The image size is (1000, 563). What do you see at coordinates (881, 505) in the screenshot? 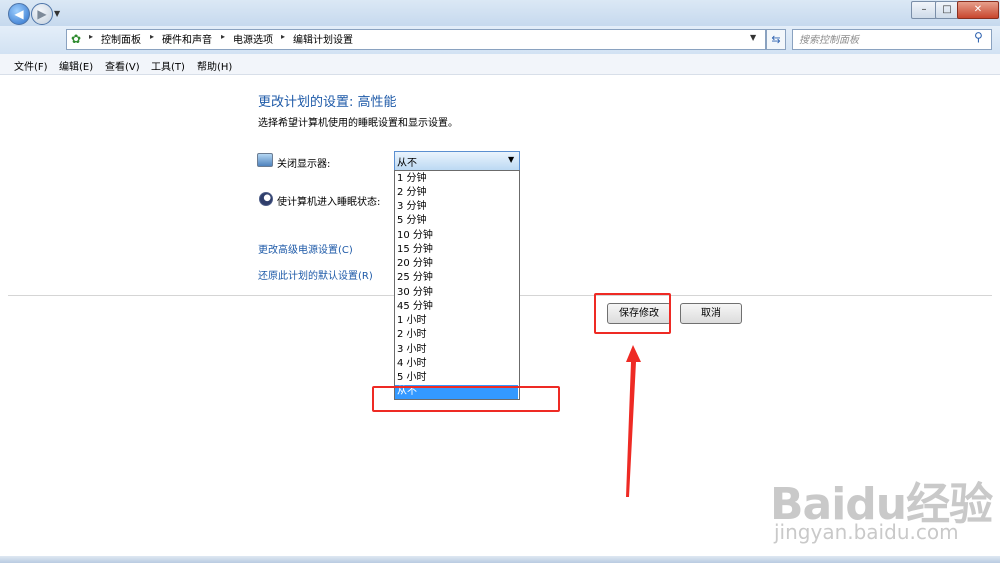
I see `watermark: Baidu经验 jingyan.baidu.com` at bounding box center [881, 505].